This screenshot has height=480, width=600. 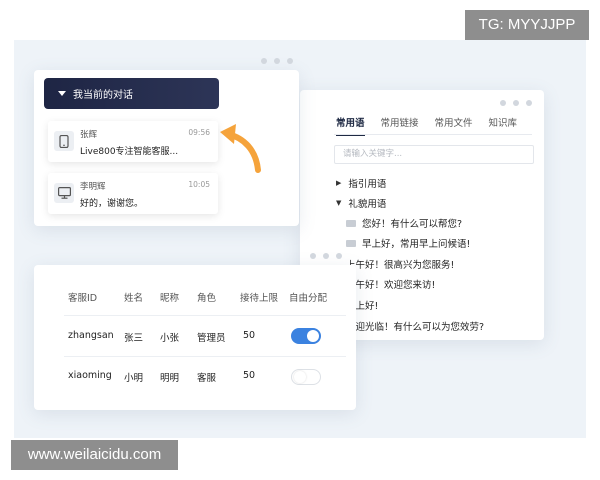 I want to click on message-preview: 好的，谢谢您。, so click(x=112, y=204).